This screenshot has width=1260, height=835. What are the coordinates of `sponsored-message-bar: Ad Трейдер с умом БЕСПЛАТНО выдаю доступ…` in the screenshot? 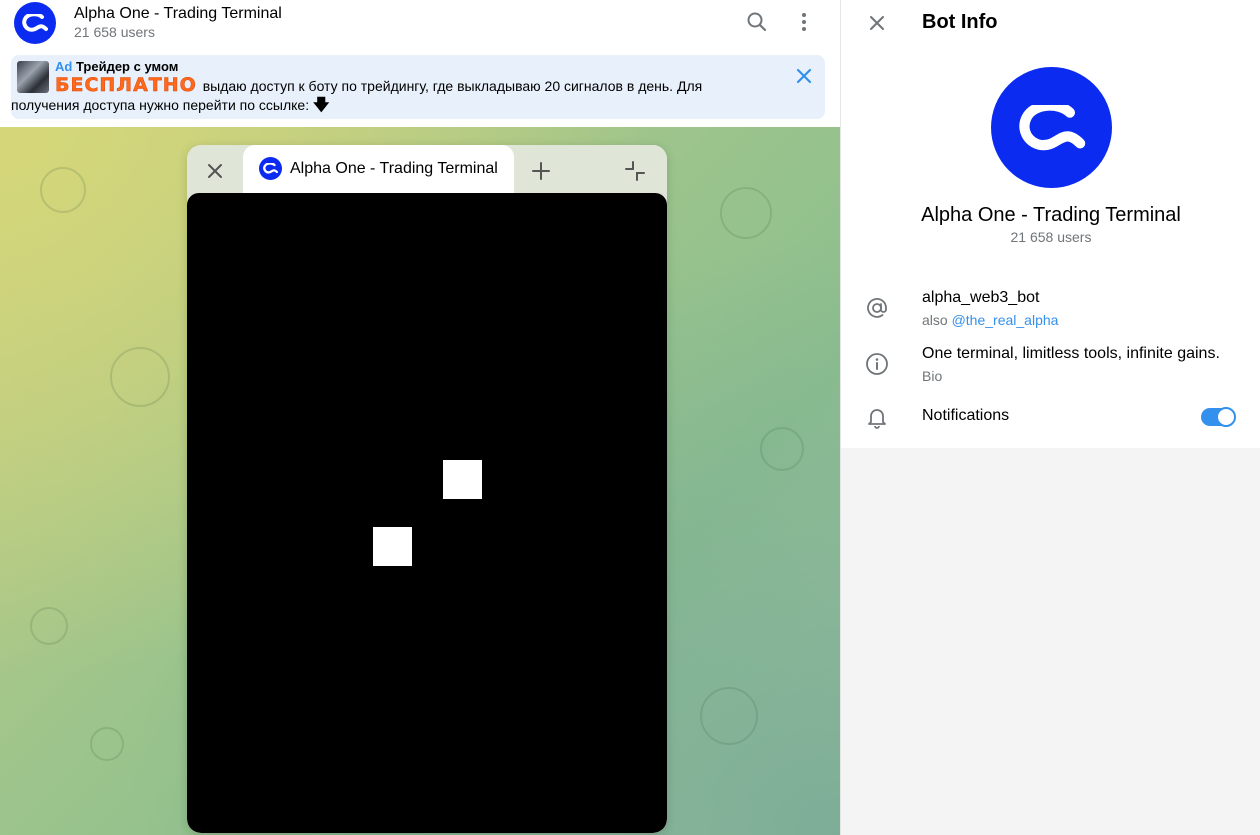 It's located at (418, 87).